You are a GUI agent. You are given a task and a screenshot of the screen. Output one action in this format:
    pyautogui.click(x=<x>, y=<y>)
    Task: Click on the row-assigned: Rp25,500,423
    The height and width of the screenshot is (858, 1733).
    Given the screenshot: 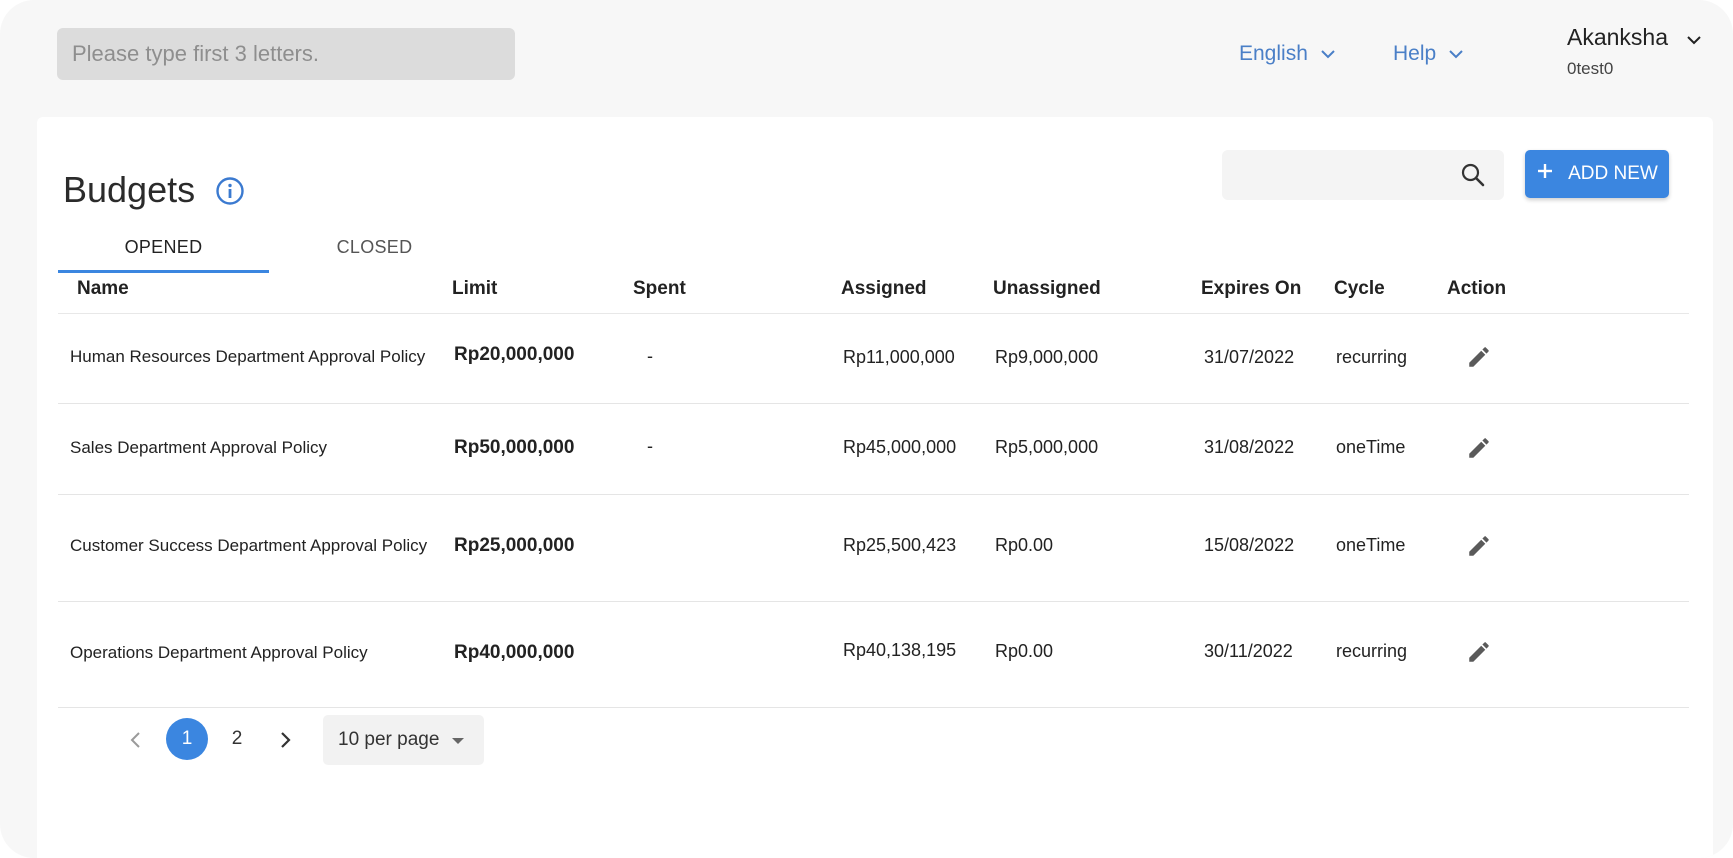 What is the action you would take?
    pyautogui.click(x=900, y=545)
    